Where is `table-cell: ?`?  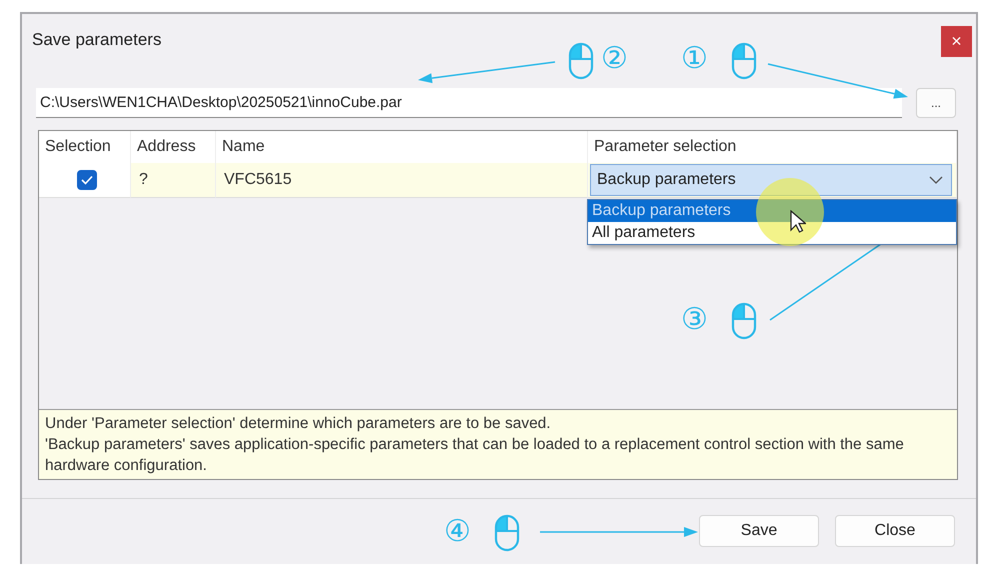
table-cell: ? is located at coordinates (173, 180).